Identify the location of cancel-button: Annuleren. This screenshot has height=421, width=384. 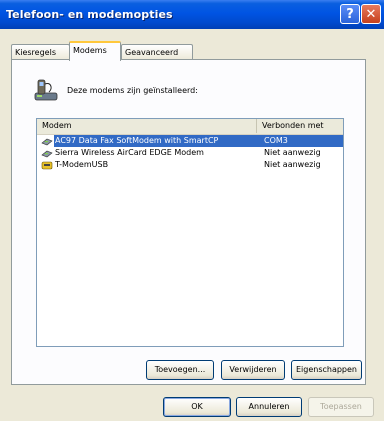
(269, 407).